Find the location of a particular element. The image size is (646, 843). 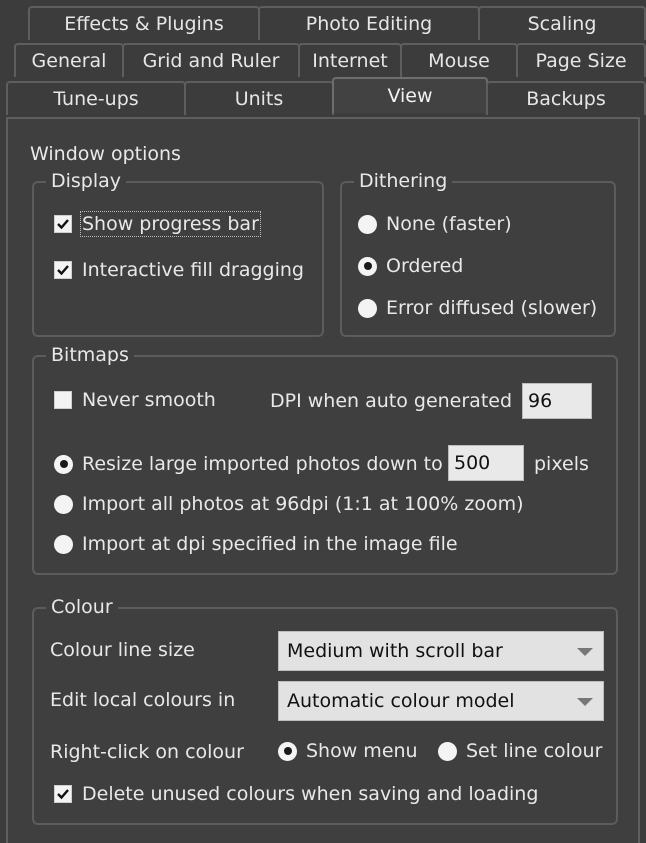

show-progress-bar-checkbox: Show progress bar is located at coordinates (157, 224).